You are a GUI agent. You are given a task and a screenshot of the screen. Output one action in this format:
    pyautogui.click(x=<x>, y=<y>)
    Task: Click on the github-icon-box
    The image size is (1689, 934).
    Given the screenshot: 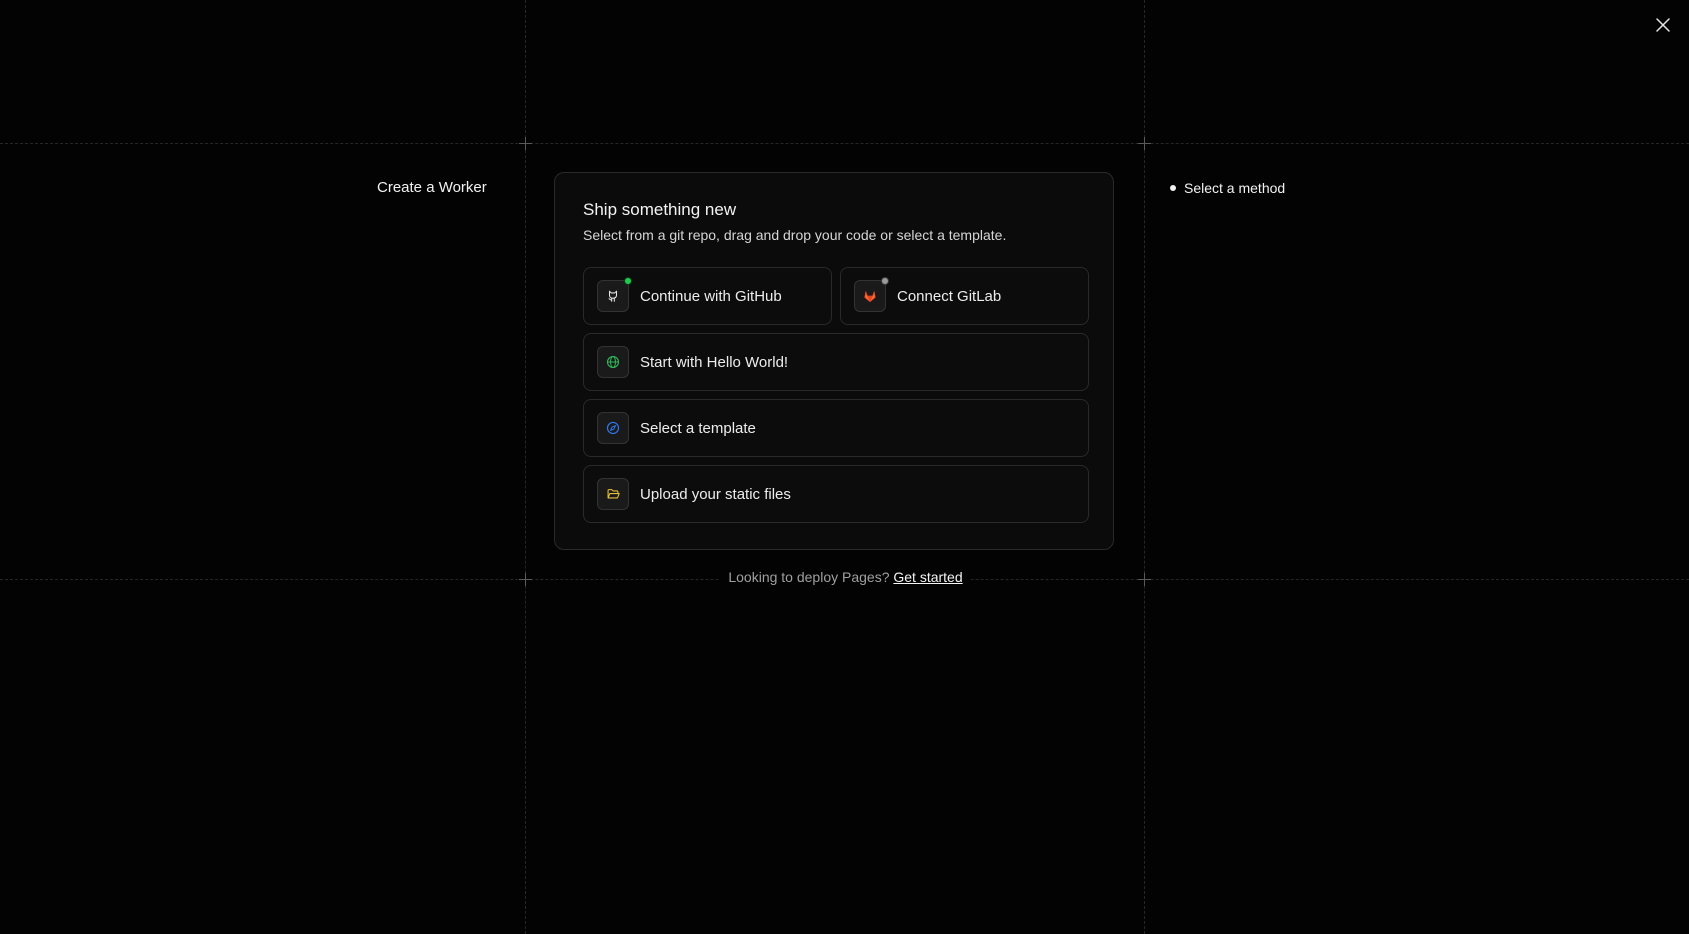 What is the action you would take?
    pyautogui.click(x=614, y=294)
    